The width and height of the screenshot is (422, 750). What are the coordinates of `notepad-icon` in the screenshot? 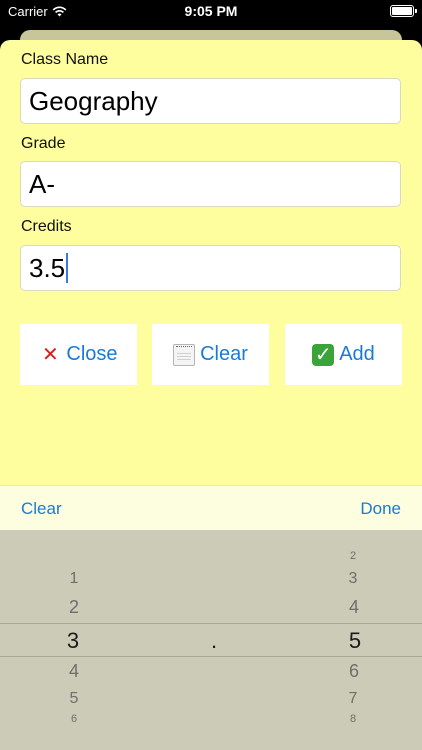 It's located at (184, 354).